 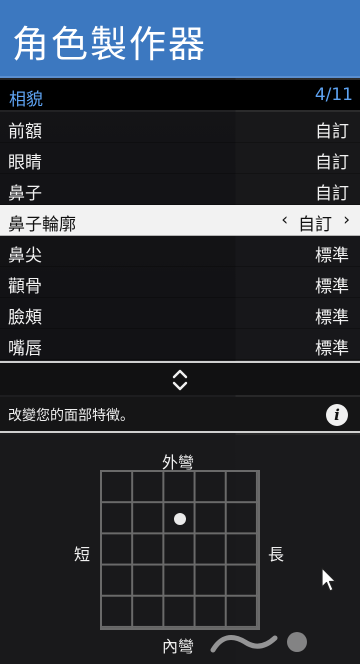 What do you see at coordinates (180, 282) in the screenshot?
I see `menu-item-cheekbones: 顴骨 標準` at bounding box center [180, 282].